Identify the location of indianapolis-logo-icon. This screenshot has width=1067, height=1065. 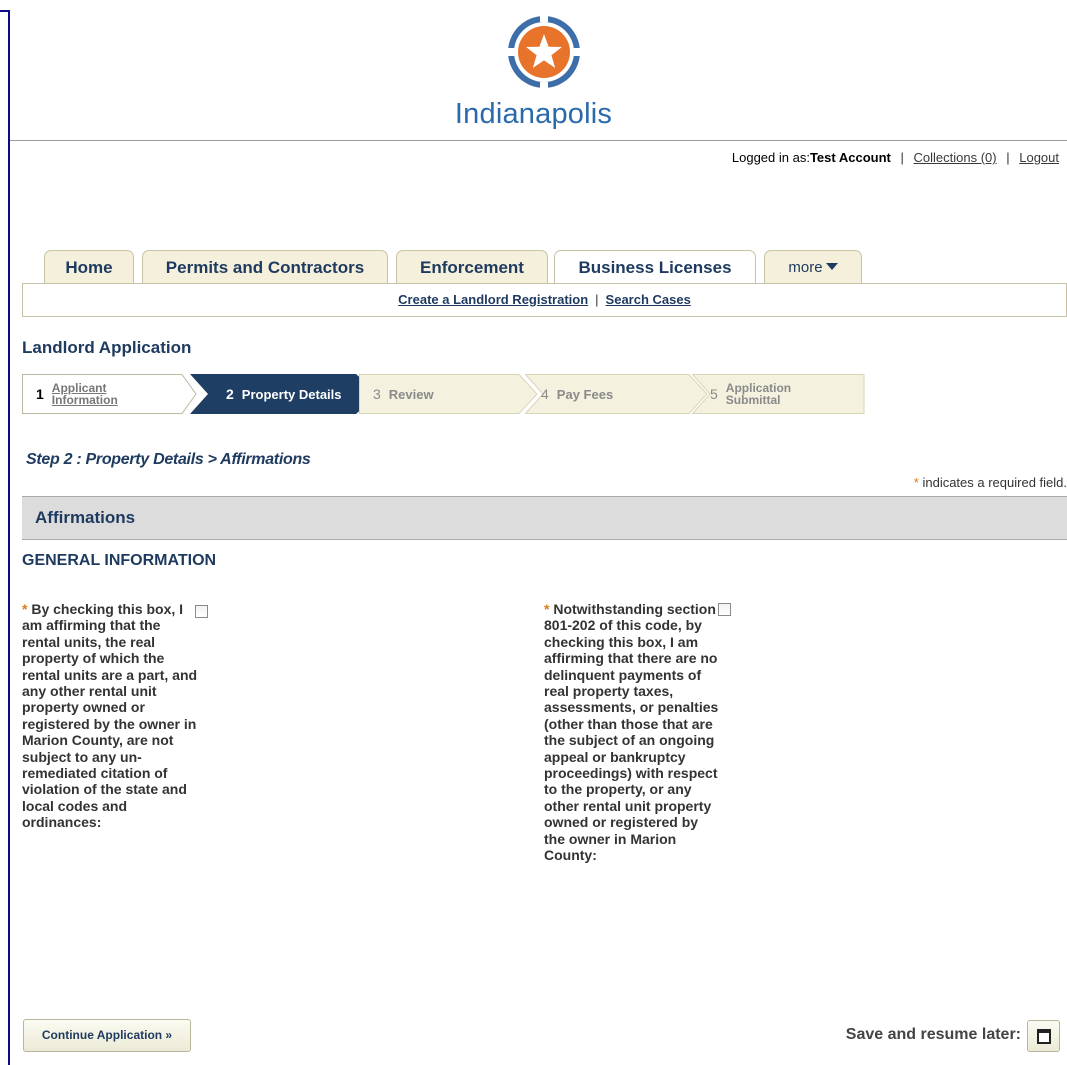
(544, 54).